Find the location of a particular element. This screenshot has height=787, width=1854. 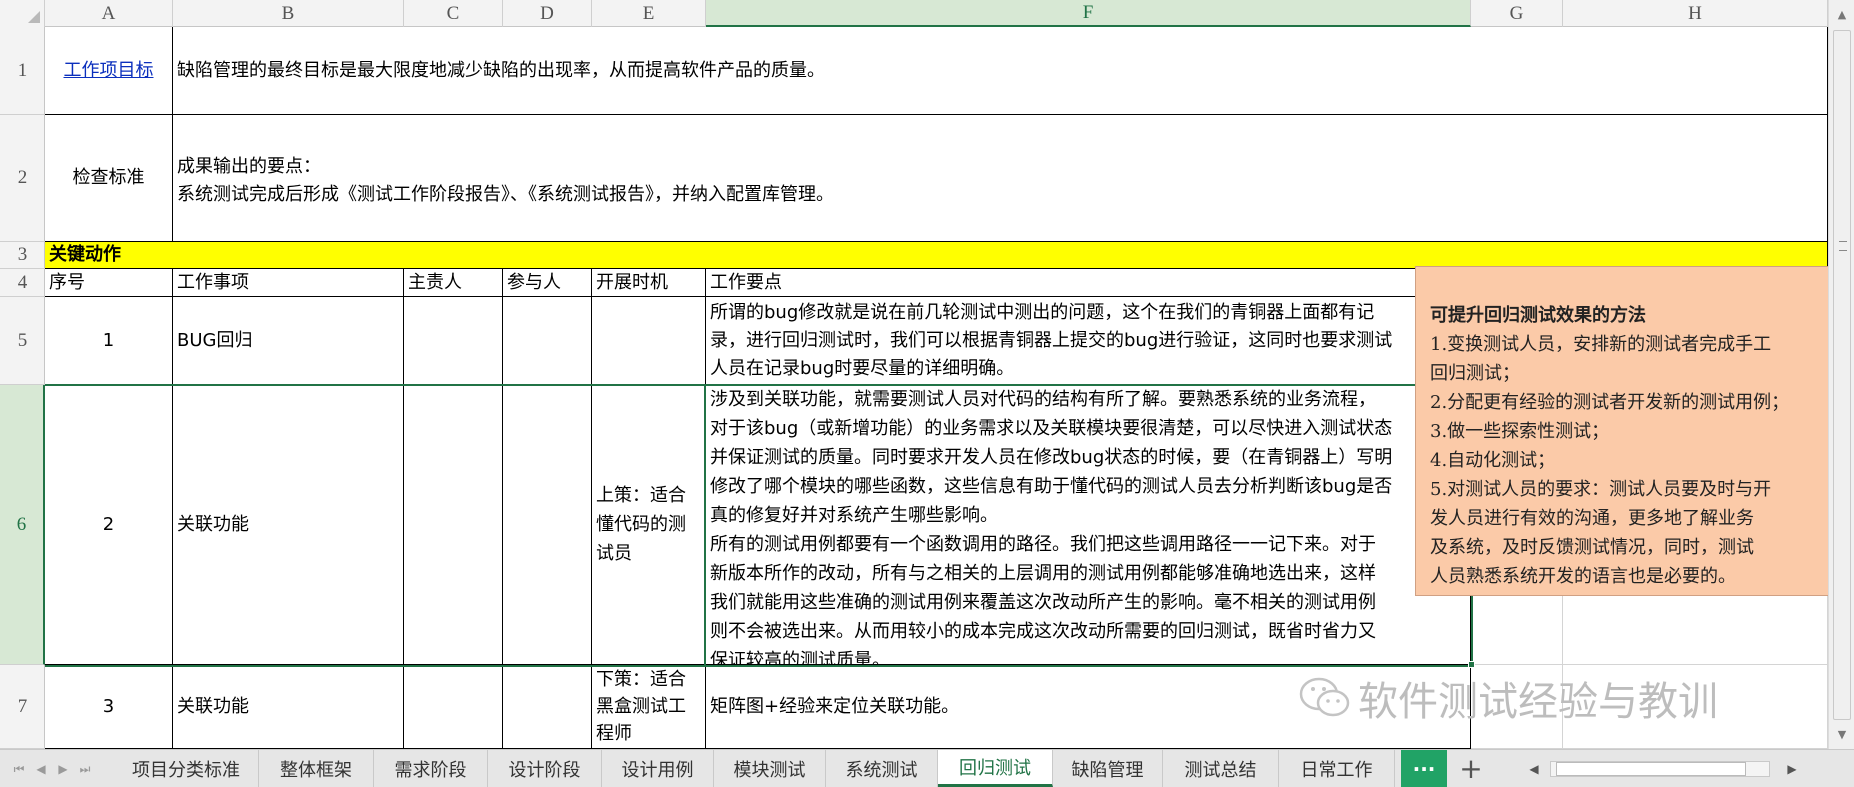

tab-daily-work: 日常工作 is located at coordinates (1337, 768).